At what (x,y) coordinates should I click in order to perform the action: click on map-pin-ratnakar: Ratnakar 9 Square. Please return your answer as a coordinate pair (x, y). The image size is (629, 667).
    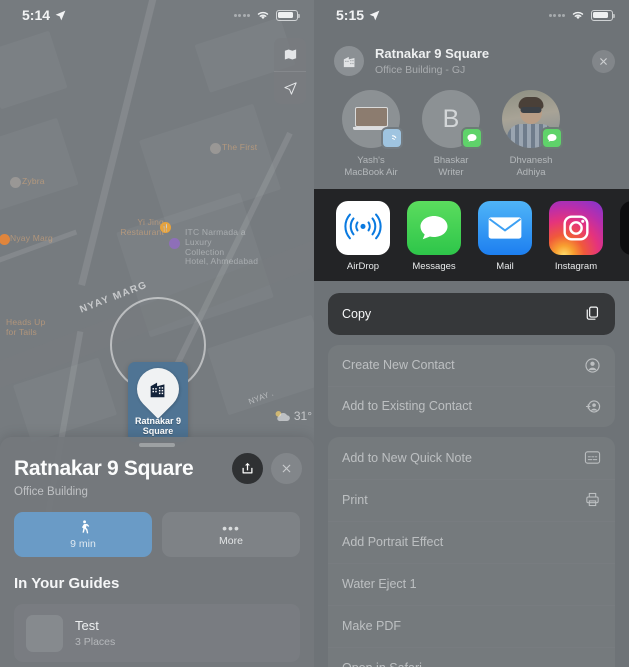
    Looking at the image, I should click on (158, 400).